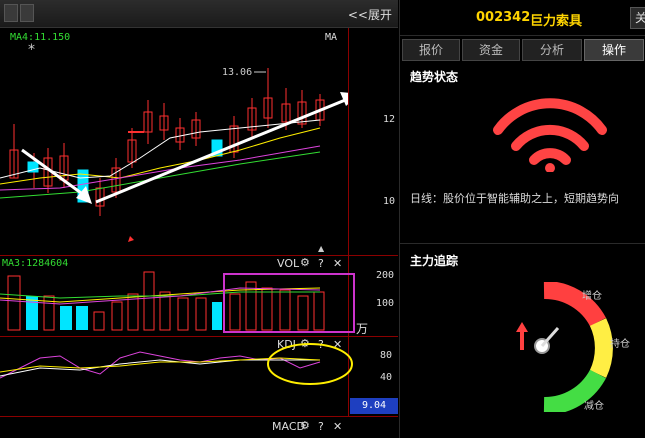 This screenshot has height=438, width=645. I want to click on toolbar-dropdown-button, so click(27, 13).